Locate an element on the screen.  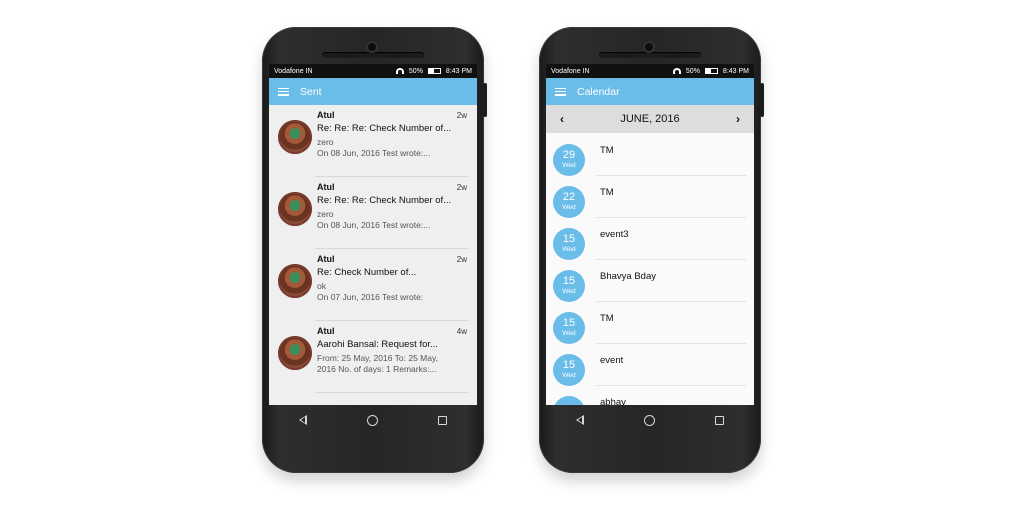
app-bar-title: Calendar is located at coordinates (598, 91).